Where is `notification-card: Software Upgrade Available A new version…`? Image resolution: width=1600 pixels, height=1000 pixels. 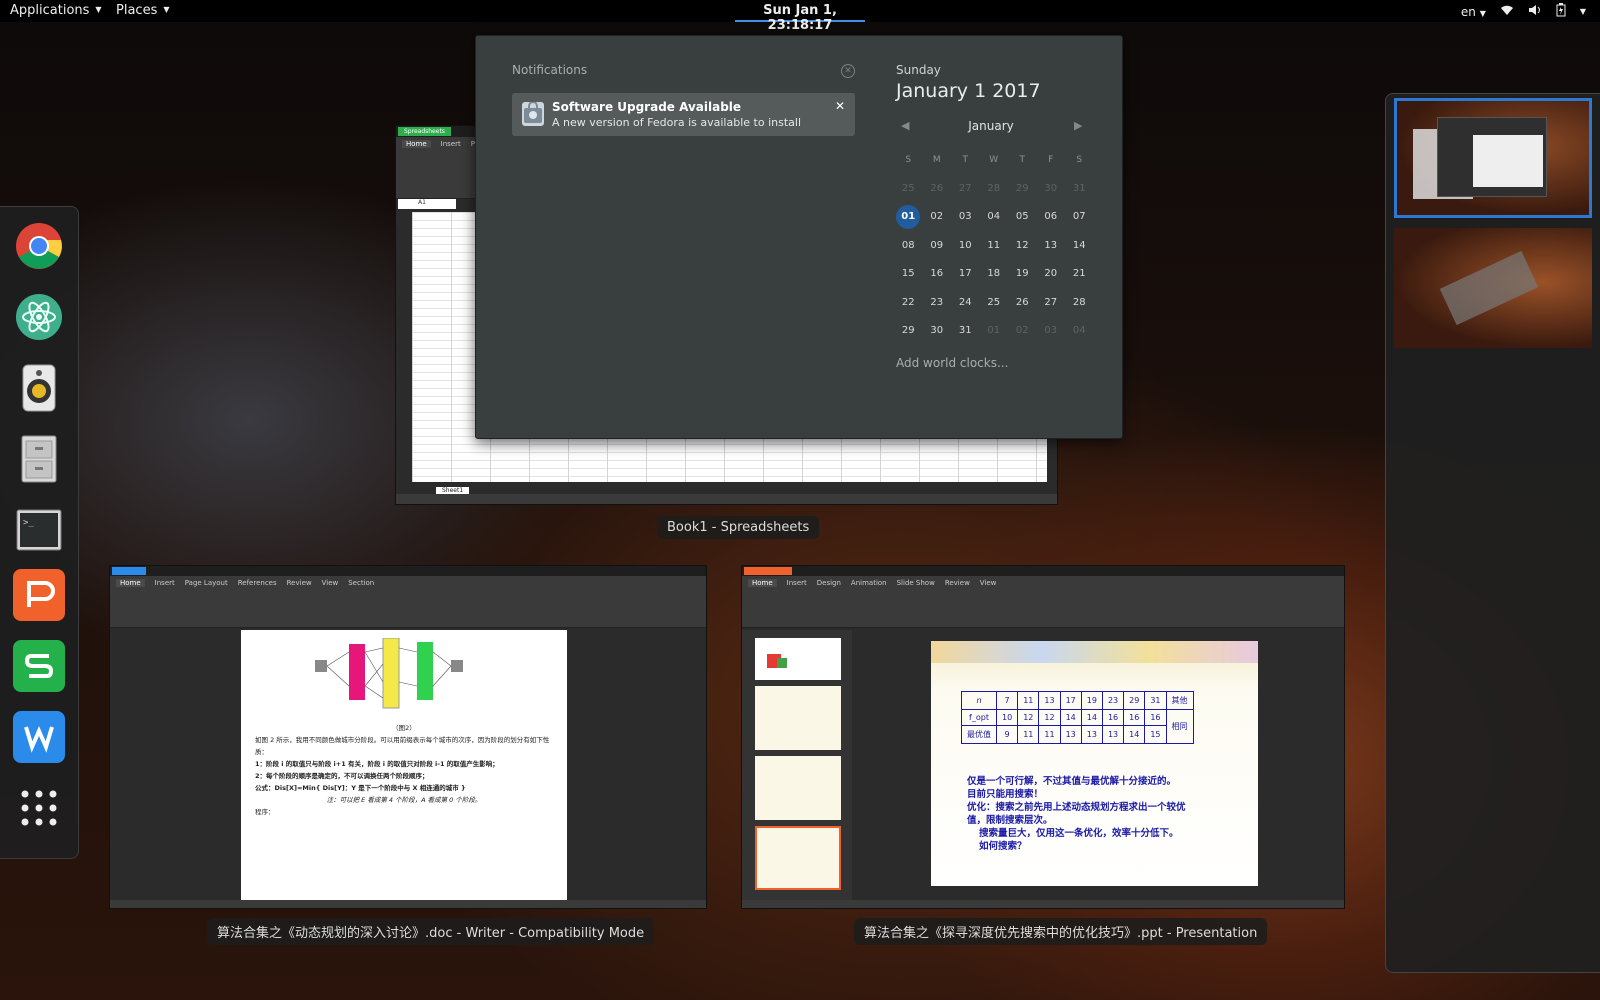
notification-card: Software Upgrade Available A new version… is located at coordinates (683, 114).